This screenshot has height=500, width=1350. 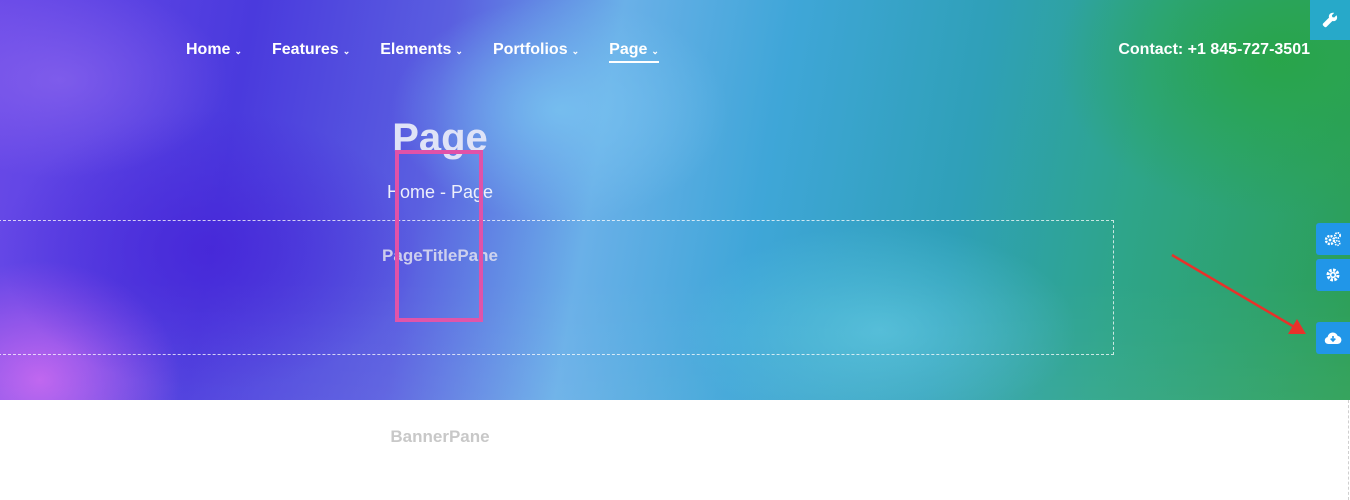 I want to click on settings-button, so click(x=1333, y=275).